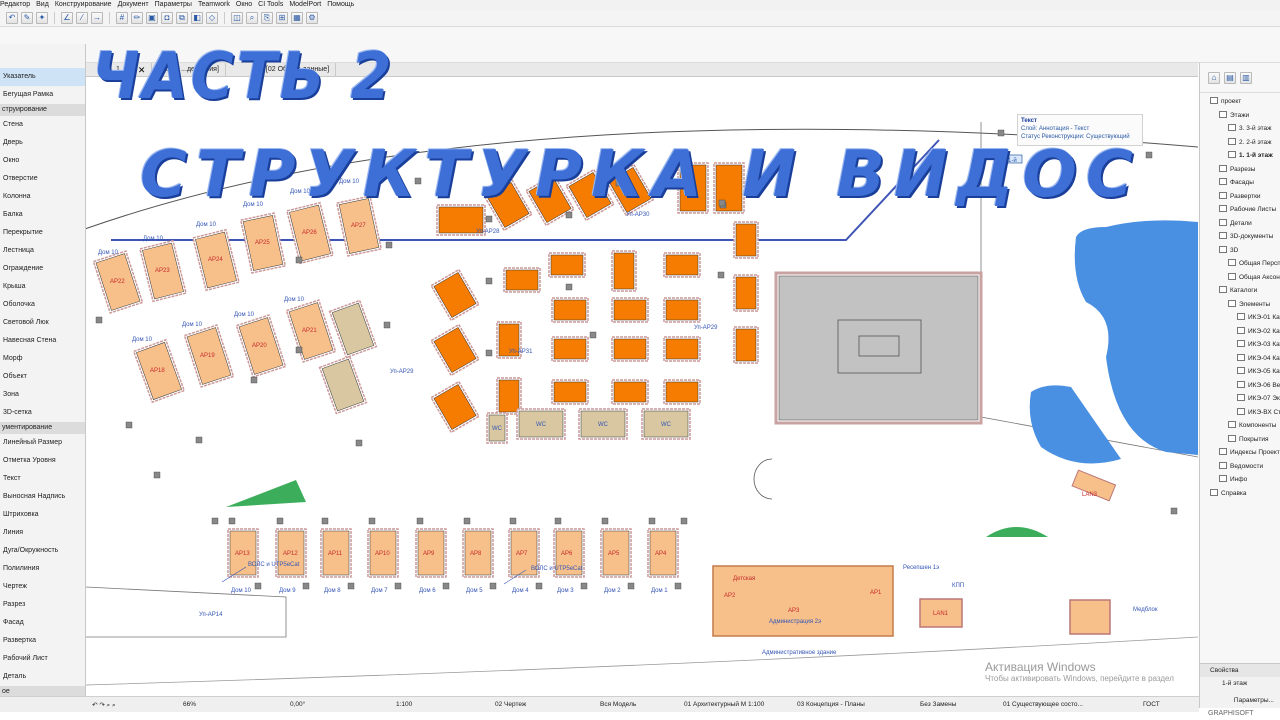 Image resolution: width=1280 pixels, height=720 pixels. I want to click on undo-view-icon: ↶ ↷ ⌕ ⌕, so click(104, 705).